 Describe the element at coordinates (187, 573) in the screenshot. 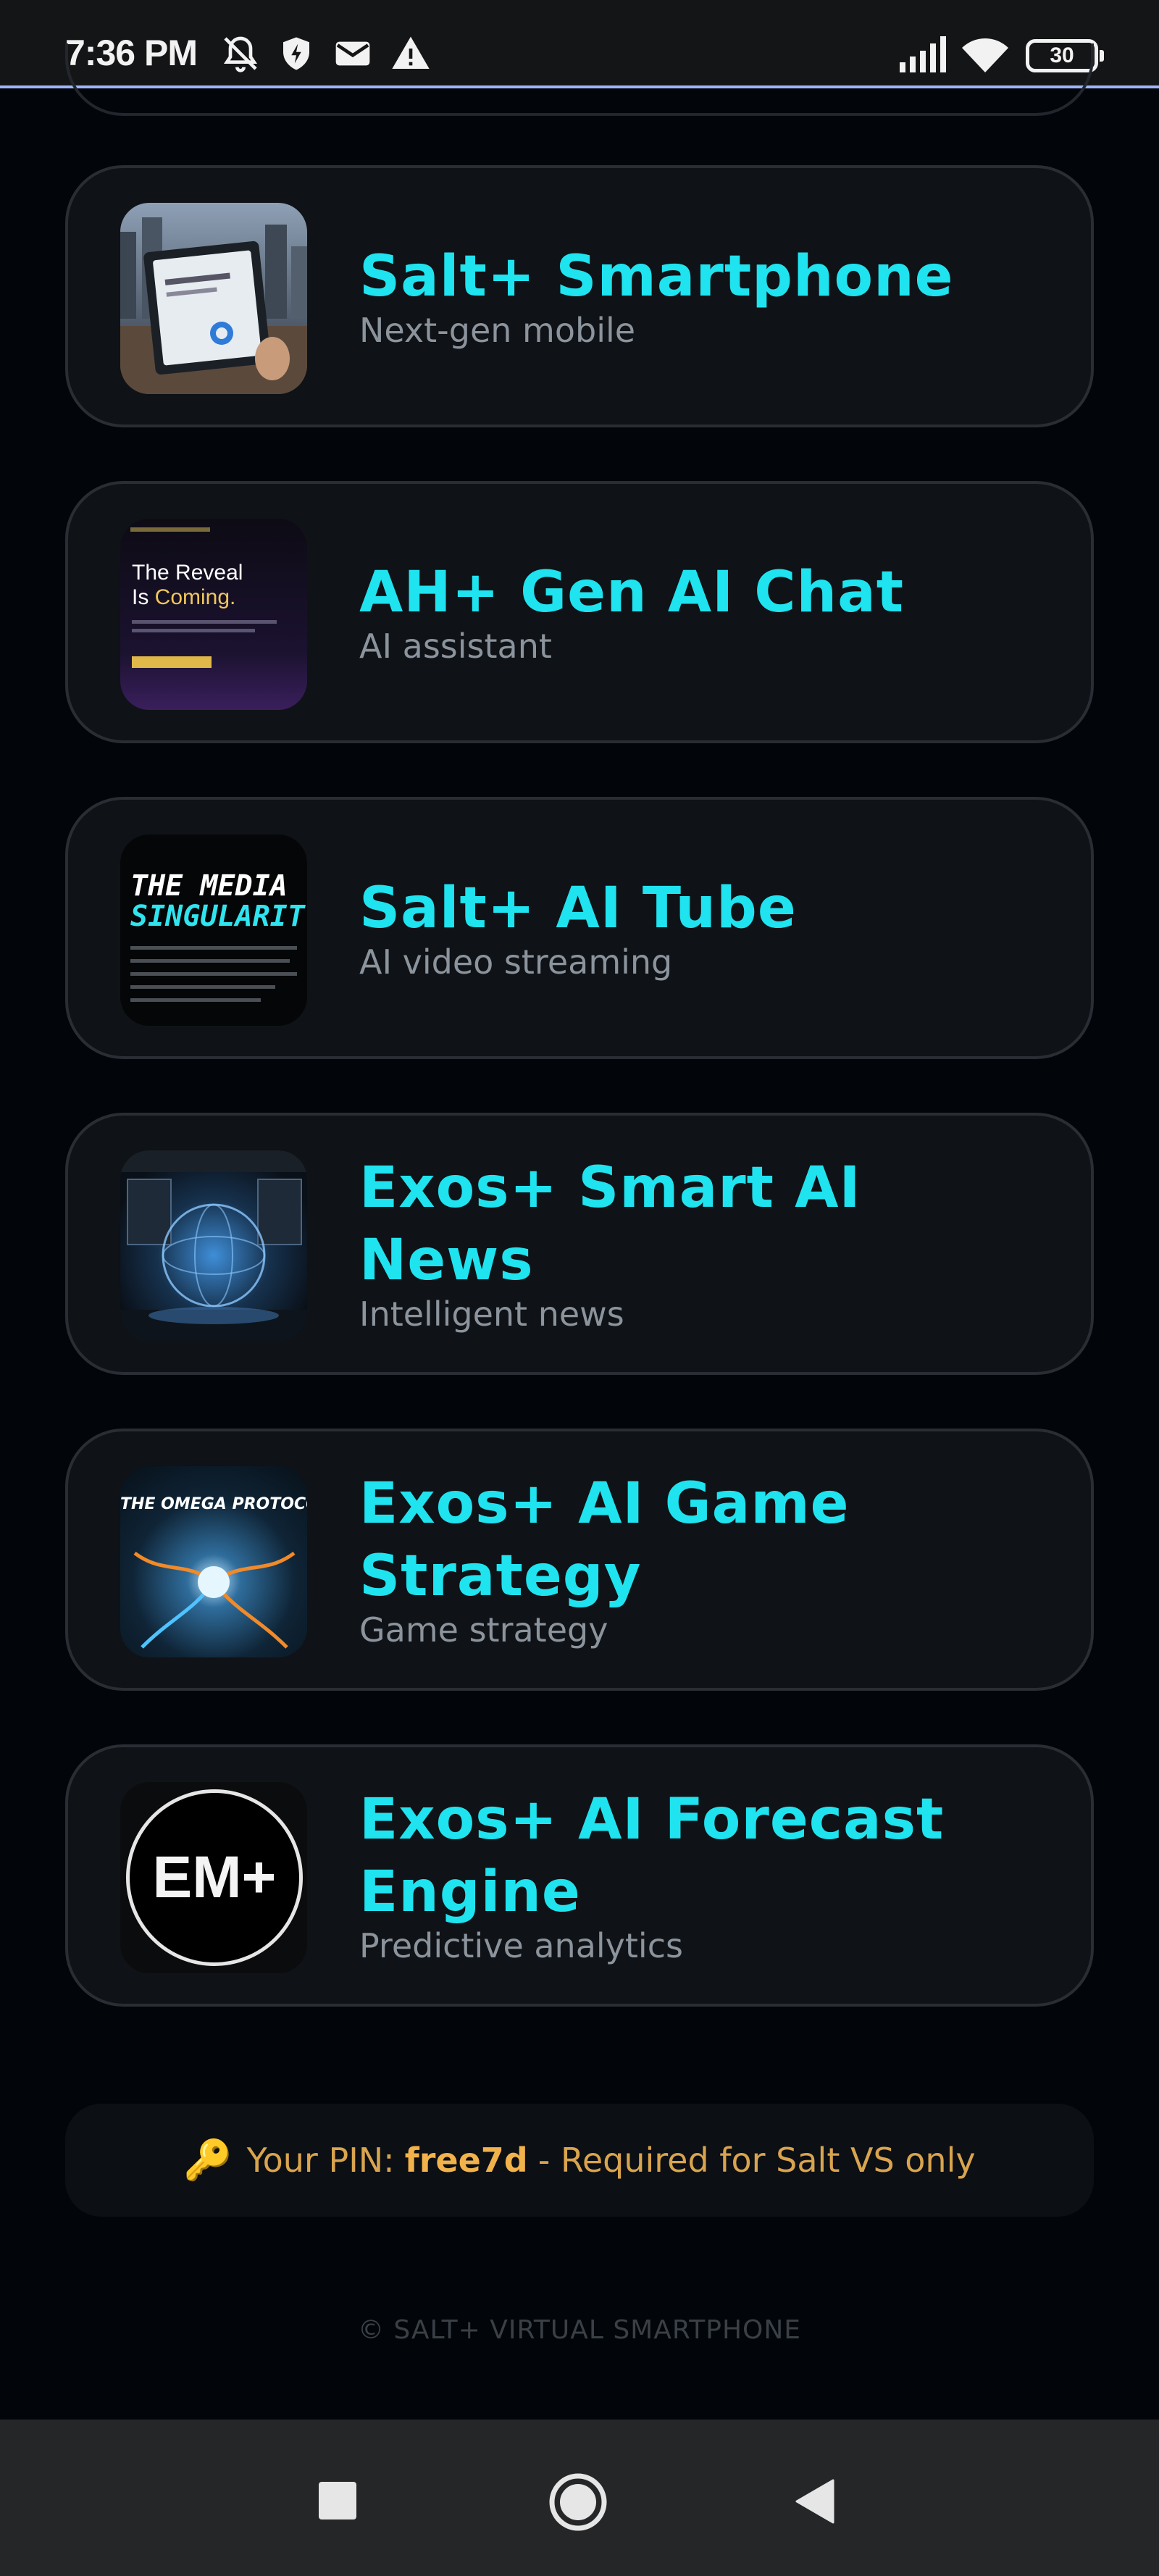

I see `thumbnail-text: The Reveal` at that location.